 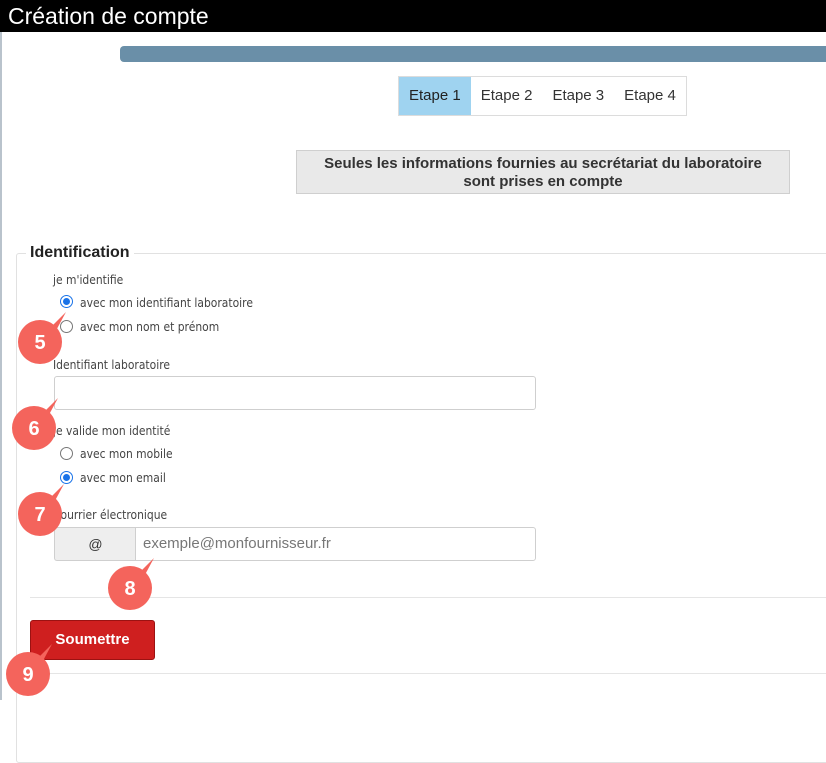 What do you see at coordinates (27, 675) in the screenshot?
I see `marker-9-label: 9` at bounding box center [27, 675].